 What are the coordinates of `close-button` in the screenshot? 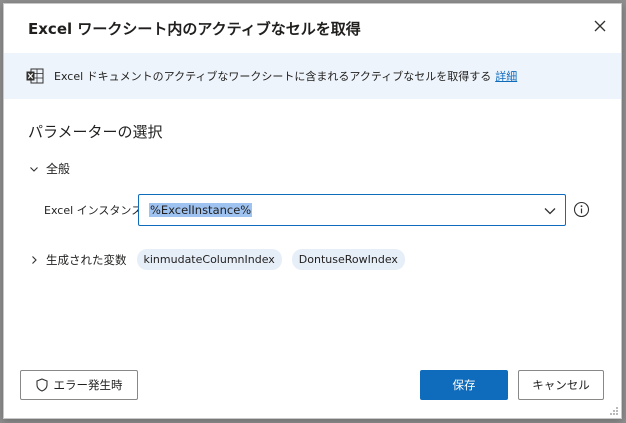 It's located at (600, 26).